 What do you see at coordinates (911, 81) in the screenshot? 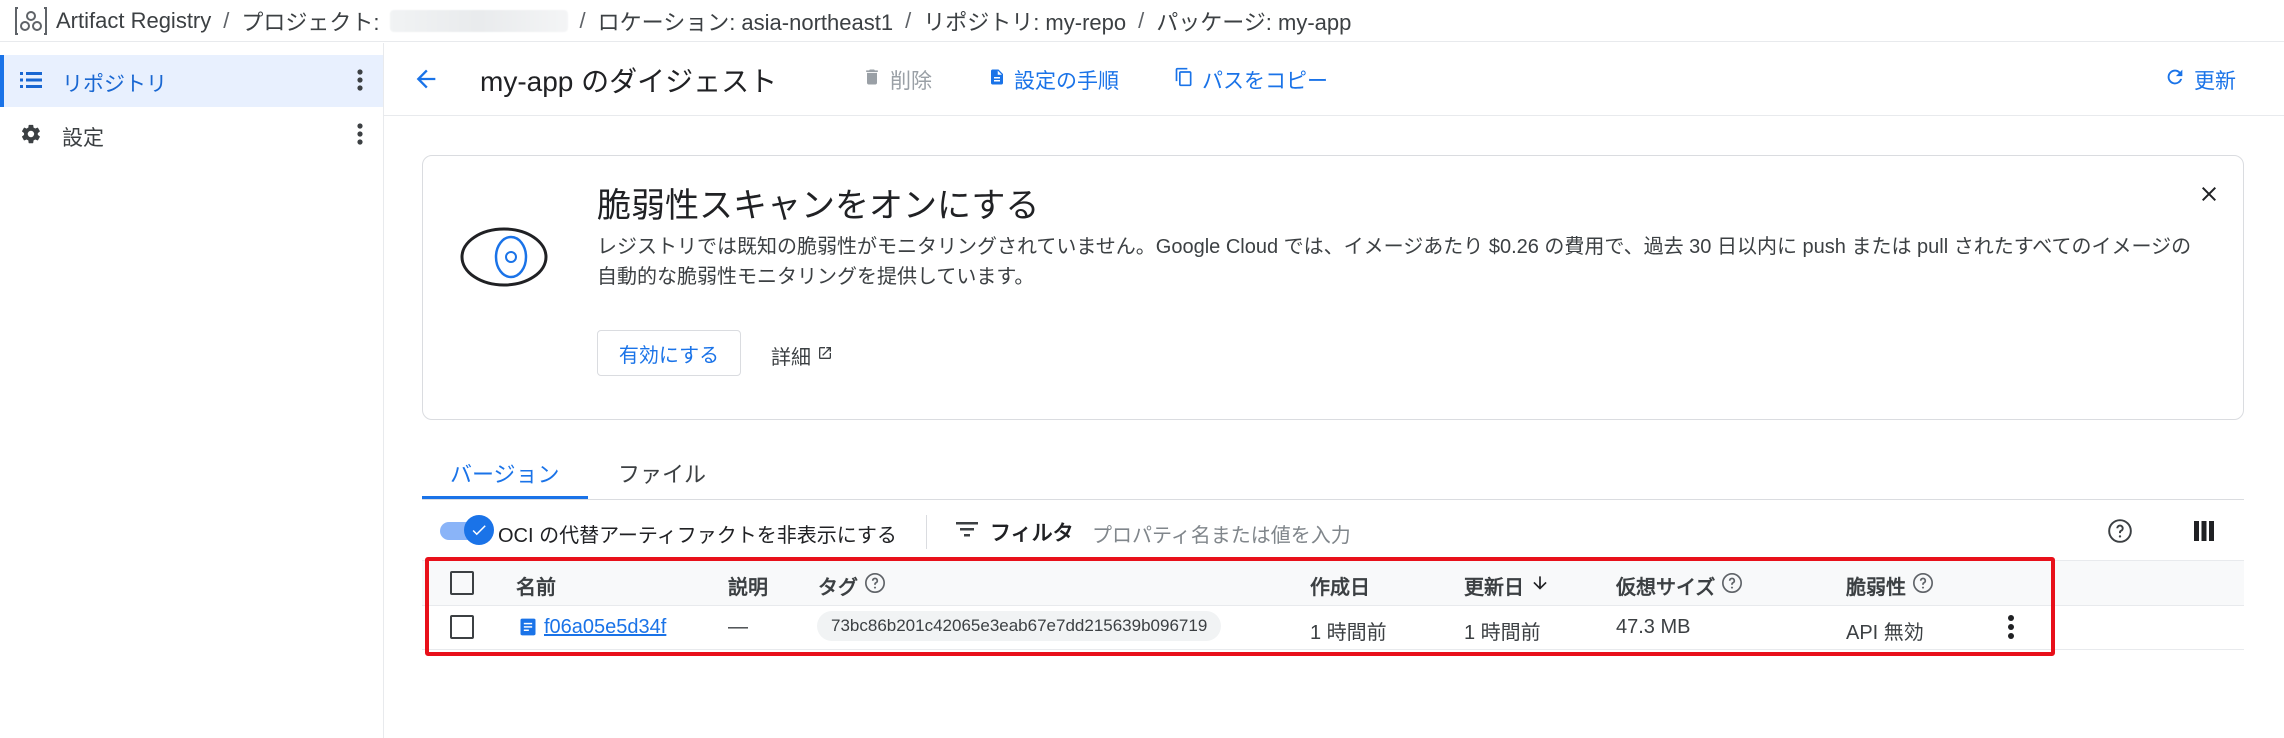
I see `delete-label: 削除` at bounding box center [911, 81].